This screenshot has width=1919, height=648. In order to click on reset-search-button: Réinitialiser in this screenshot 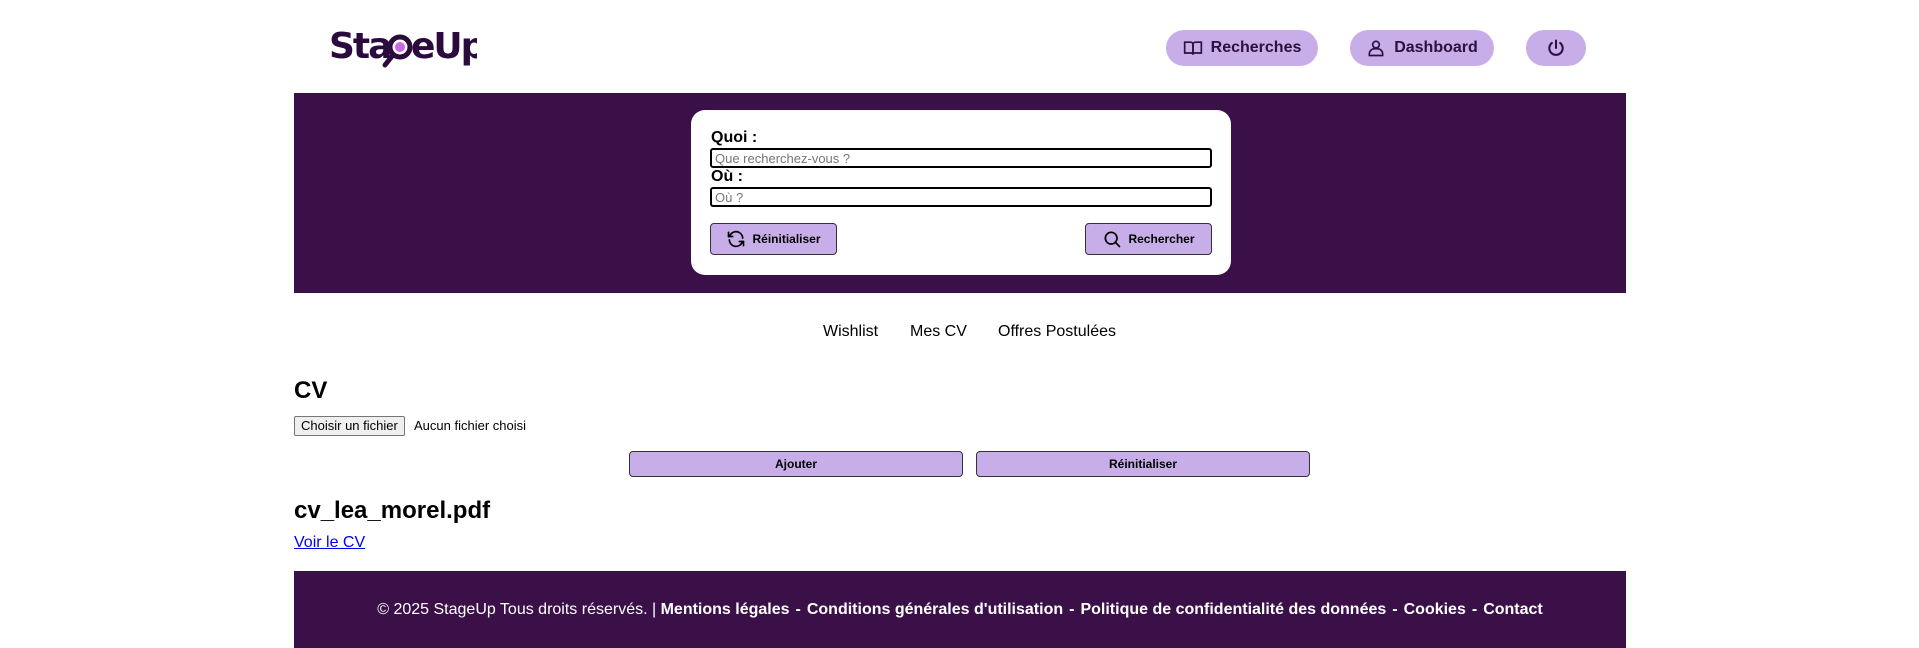, I will do `click(773, 239)`.